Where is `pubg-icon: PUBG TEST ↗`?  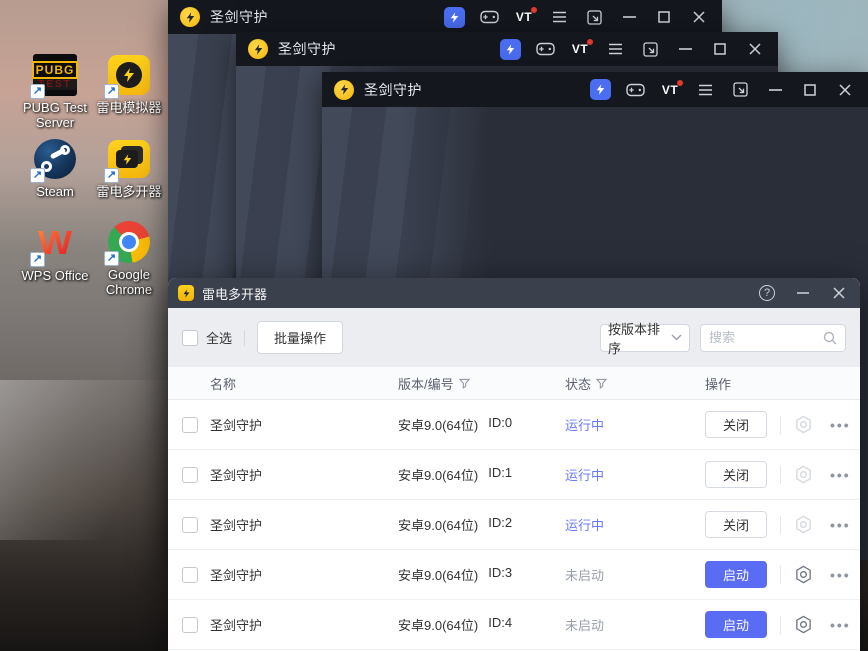 pubg-icon: PUBG TEST ↗ is located at coordinates (54, 76).